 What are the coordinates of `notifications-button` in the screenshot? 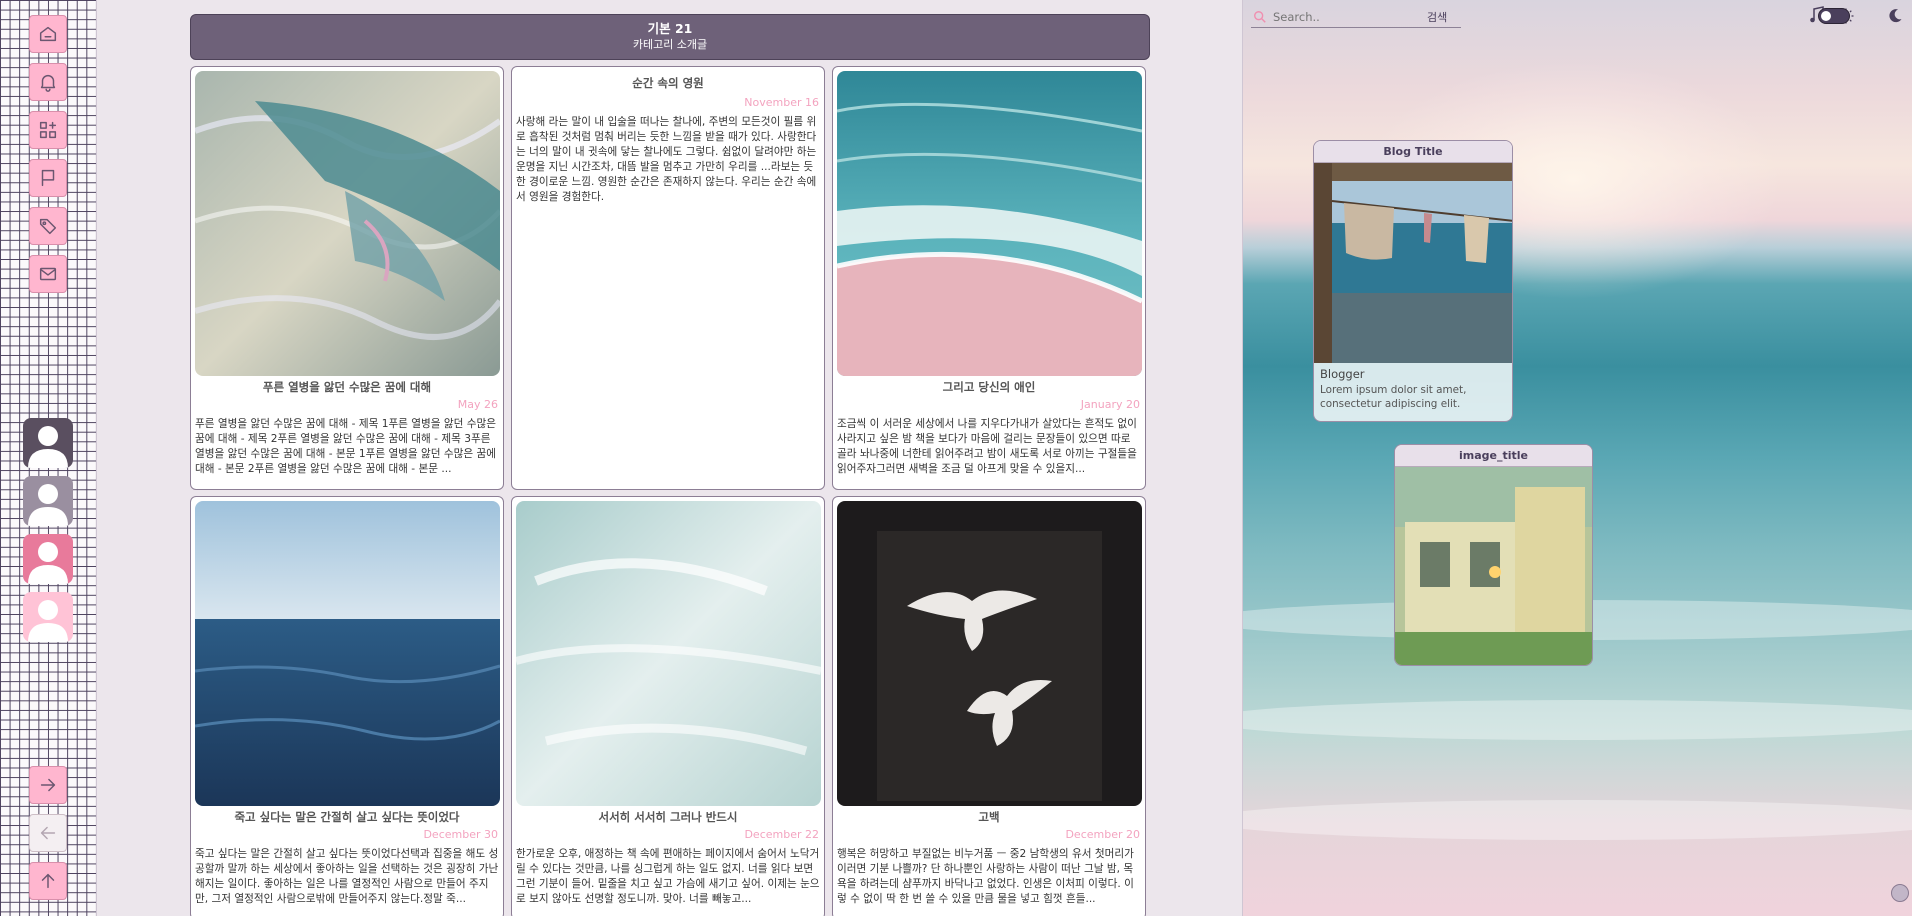 It's located at (48, 82).